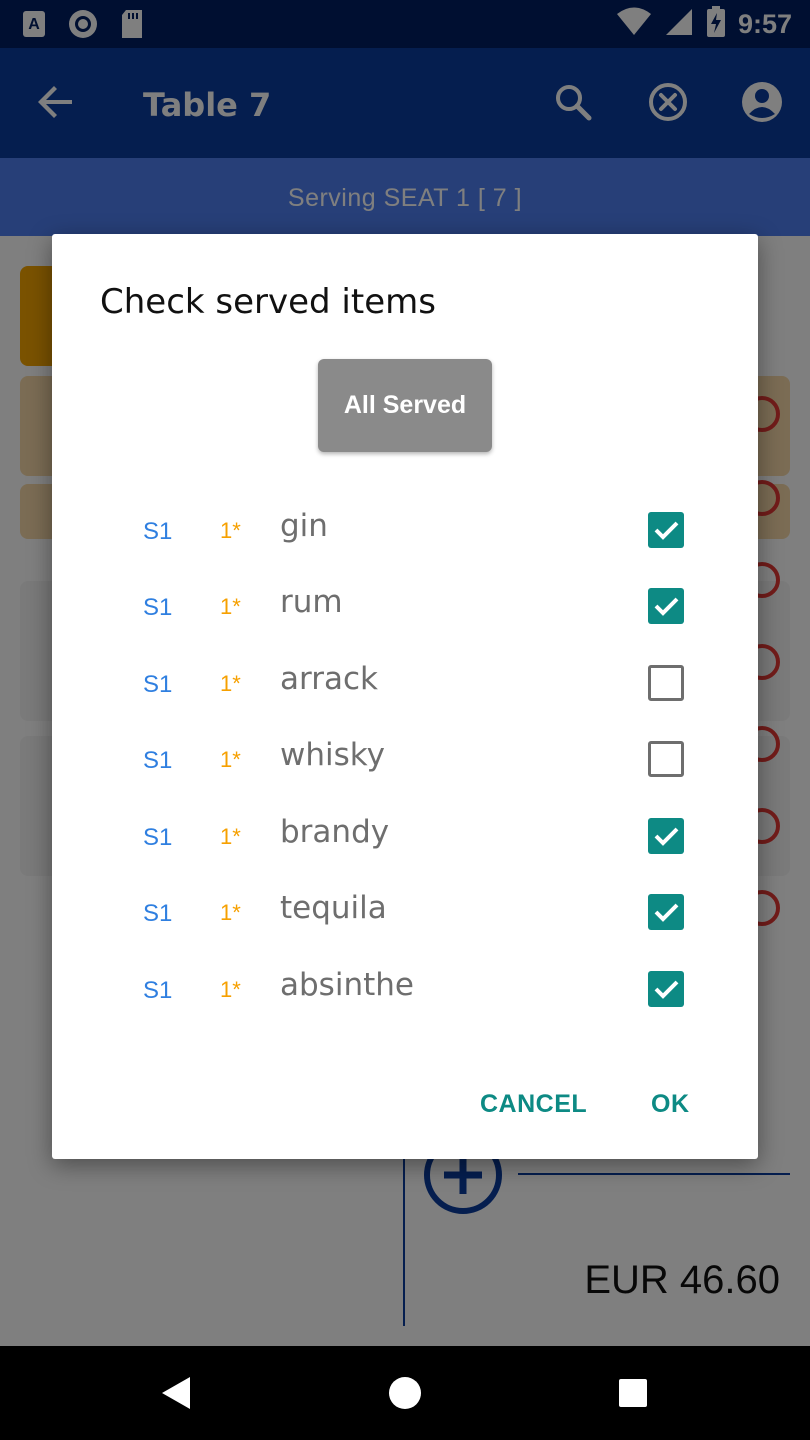 The width and height of the screenshot is (810, 1440). I want to click on home-circle-icon, so click(405, 1395).